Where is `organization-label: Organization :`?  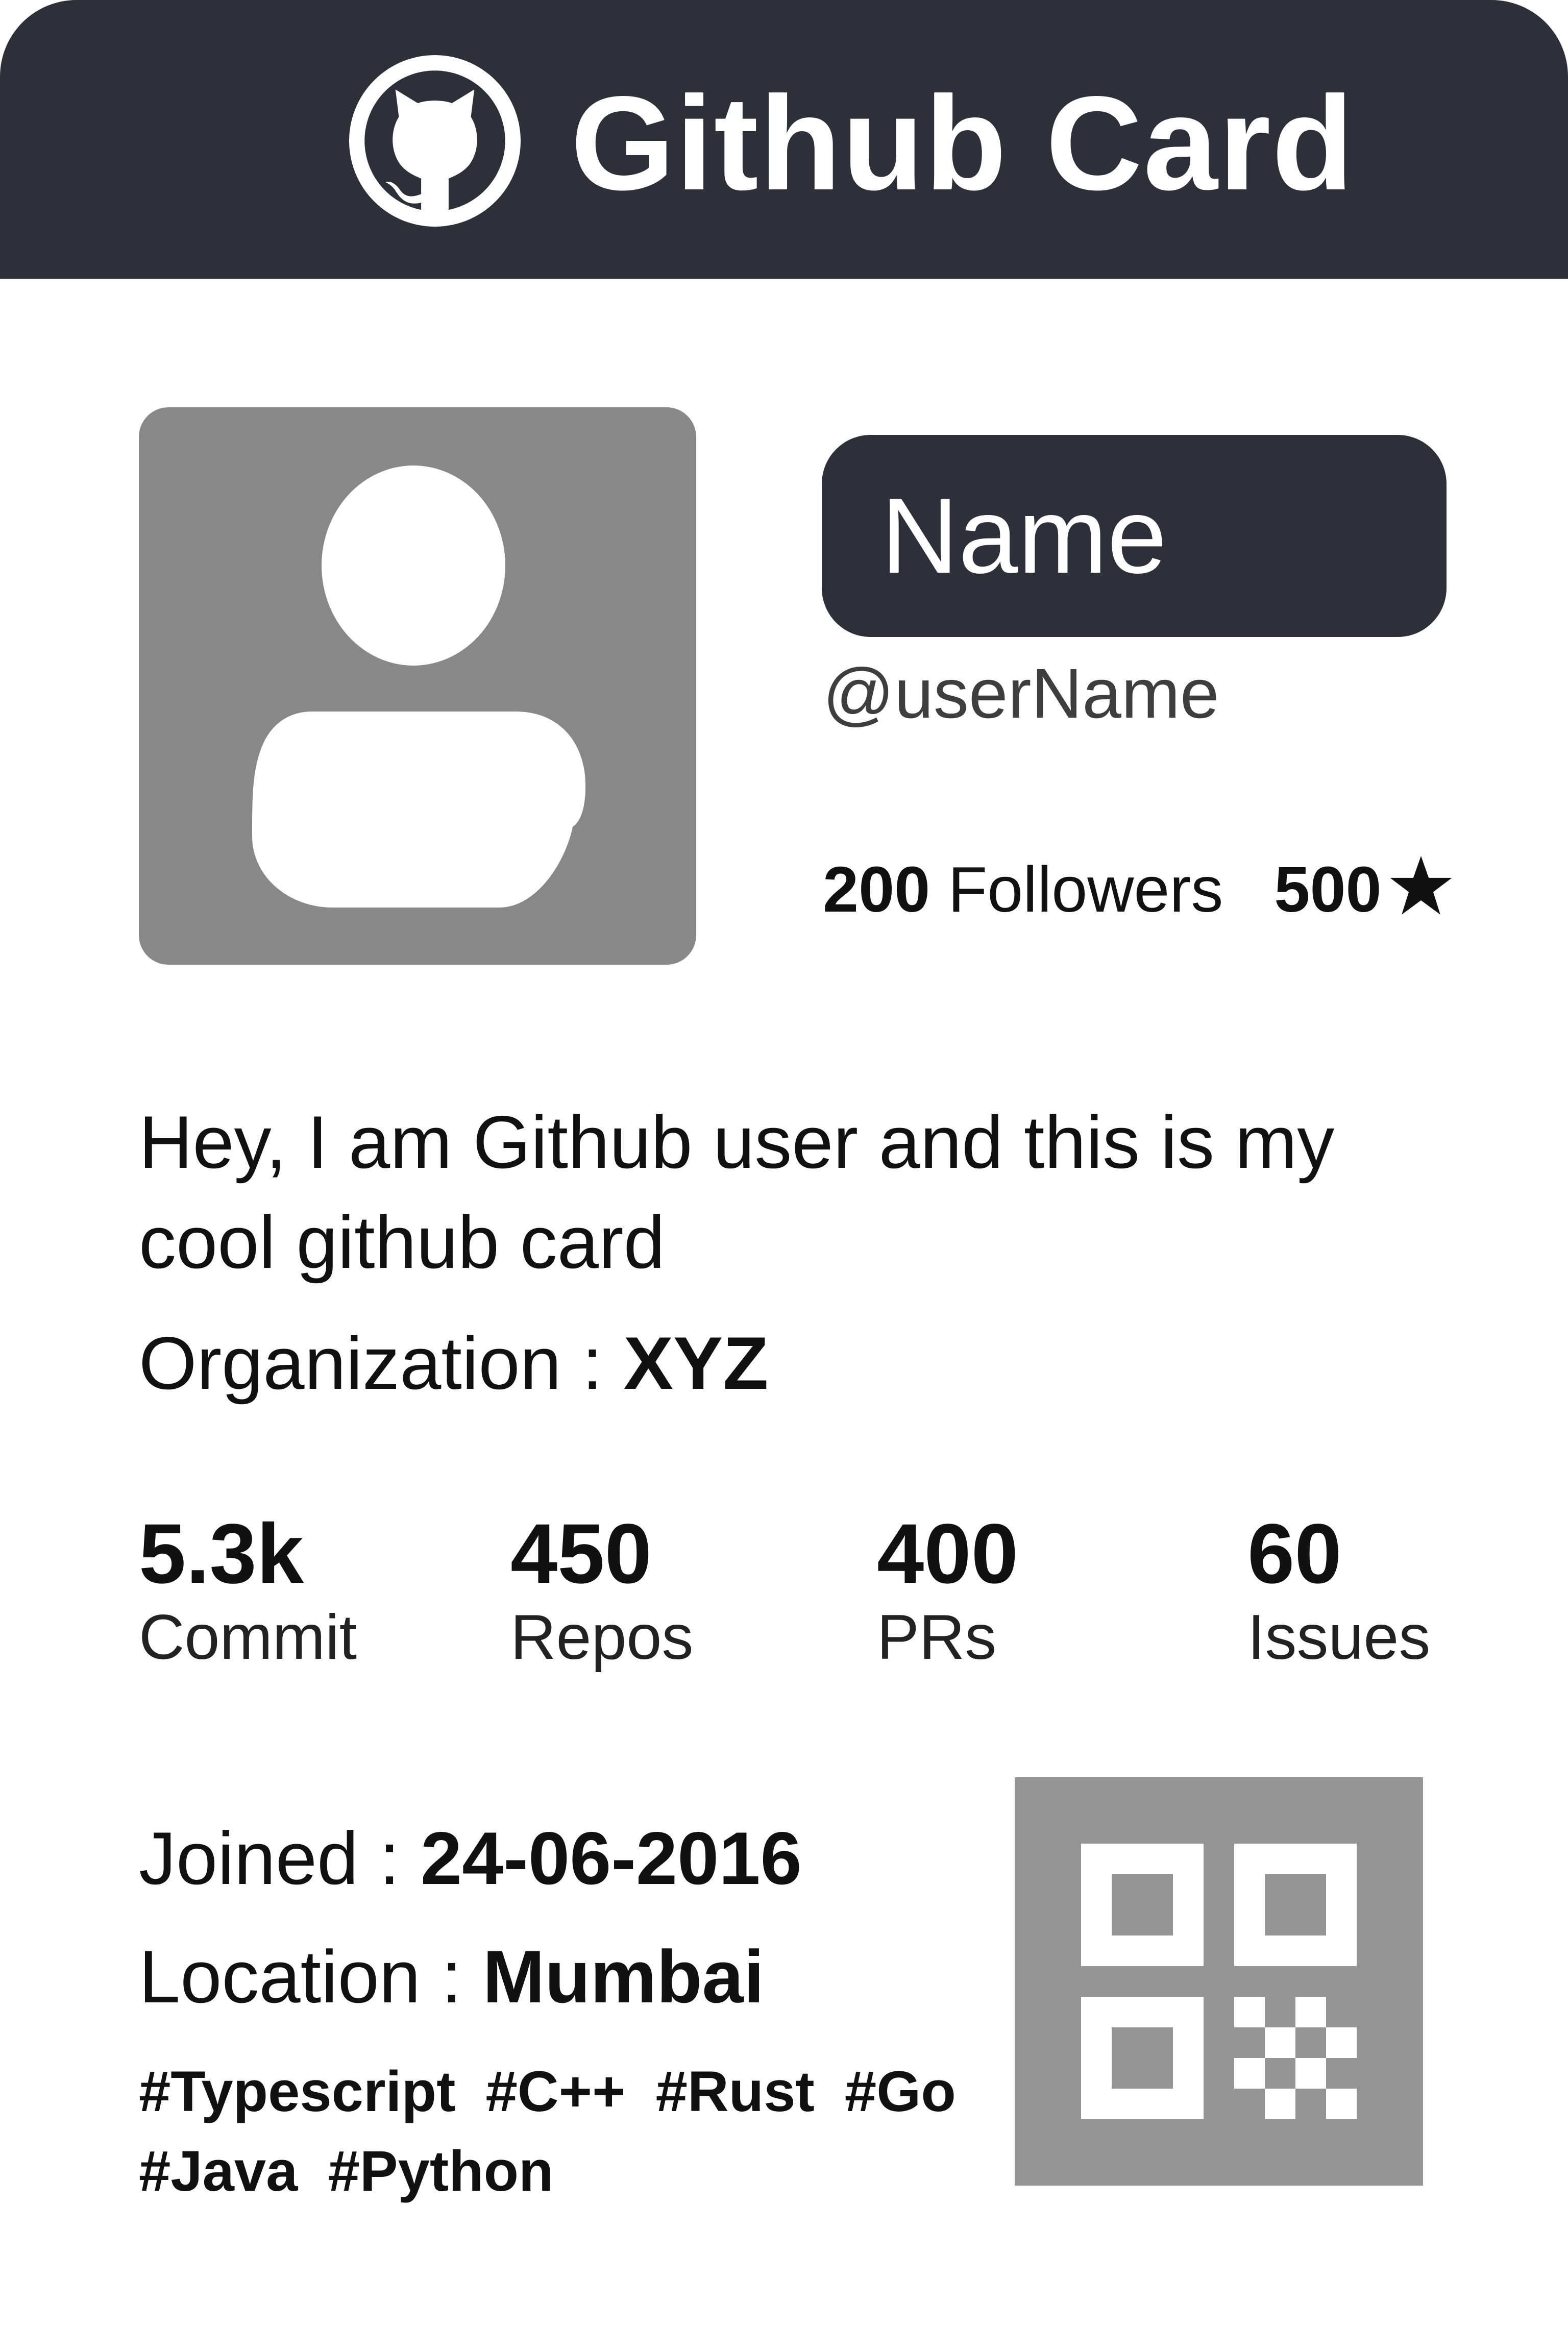
organization-label: Organization : is located at coordinates (371, 1363).